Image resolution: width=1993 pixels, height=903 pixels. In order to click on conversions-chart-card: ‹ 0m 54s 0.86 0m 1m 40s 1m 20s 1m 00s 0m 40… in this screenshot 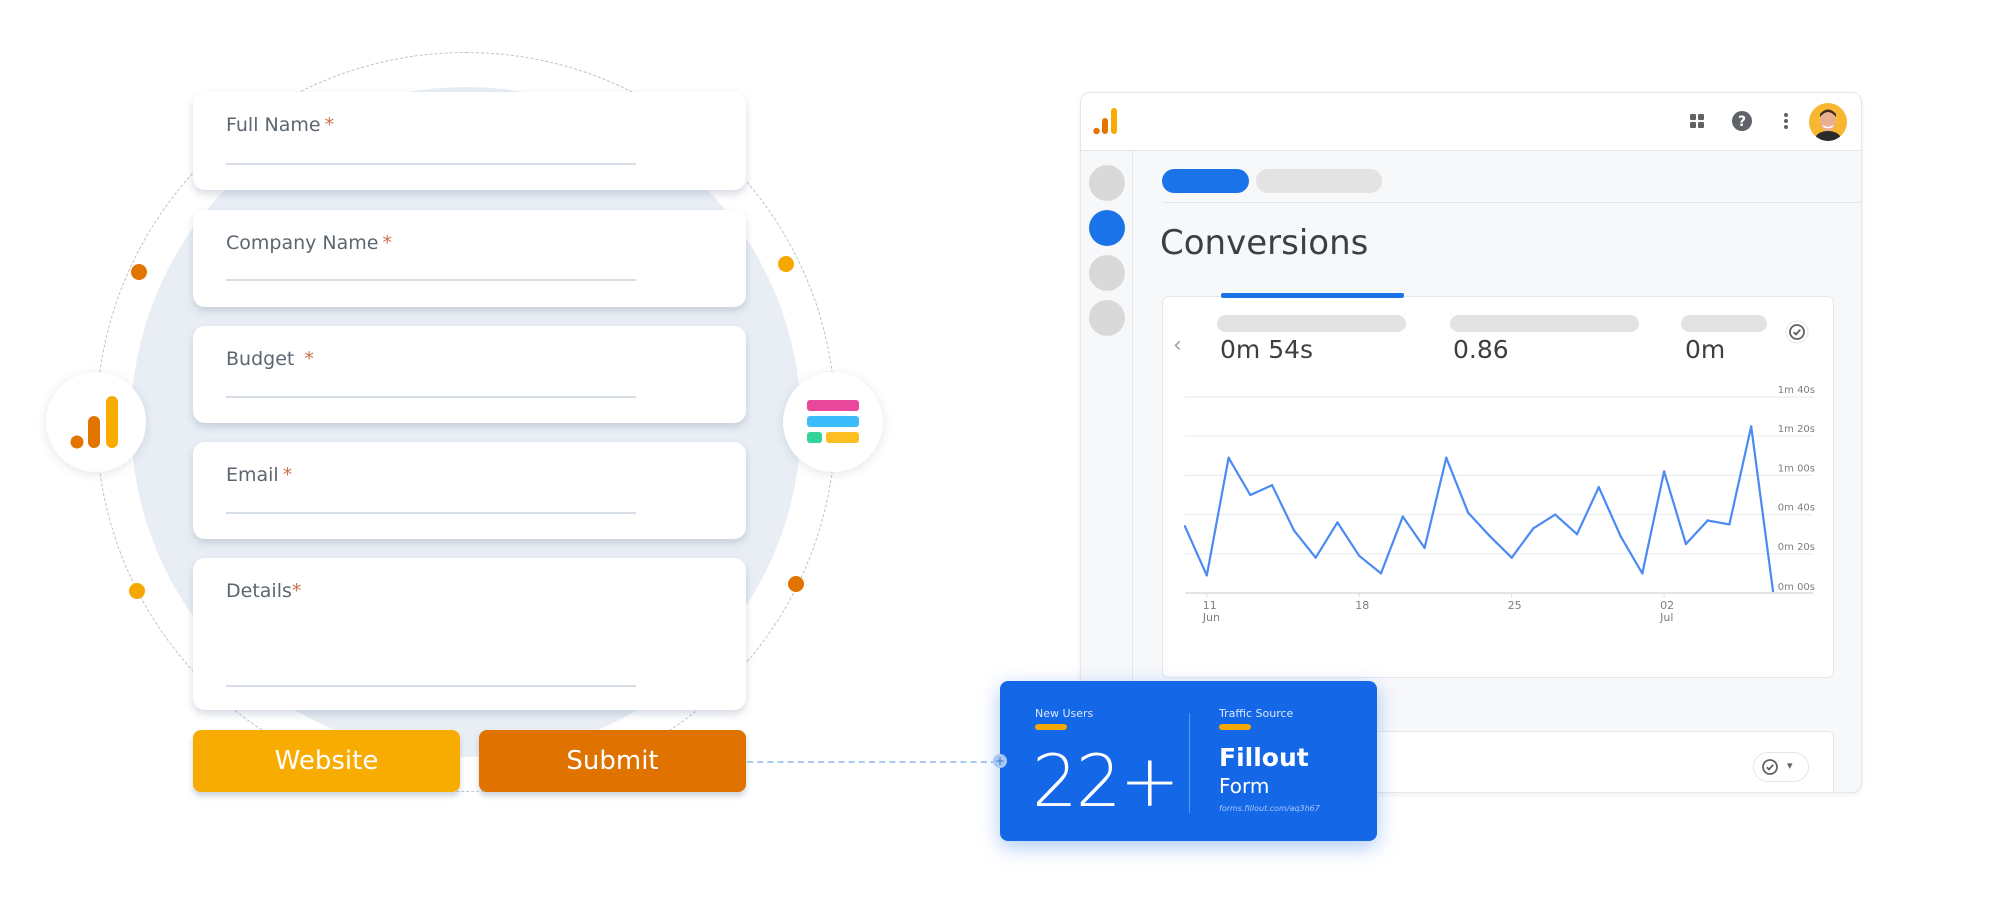, I will do `click(1498, 485)`.